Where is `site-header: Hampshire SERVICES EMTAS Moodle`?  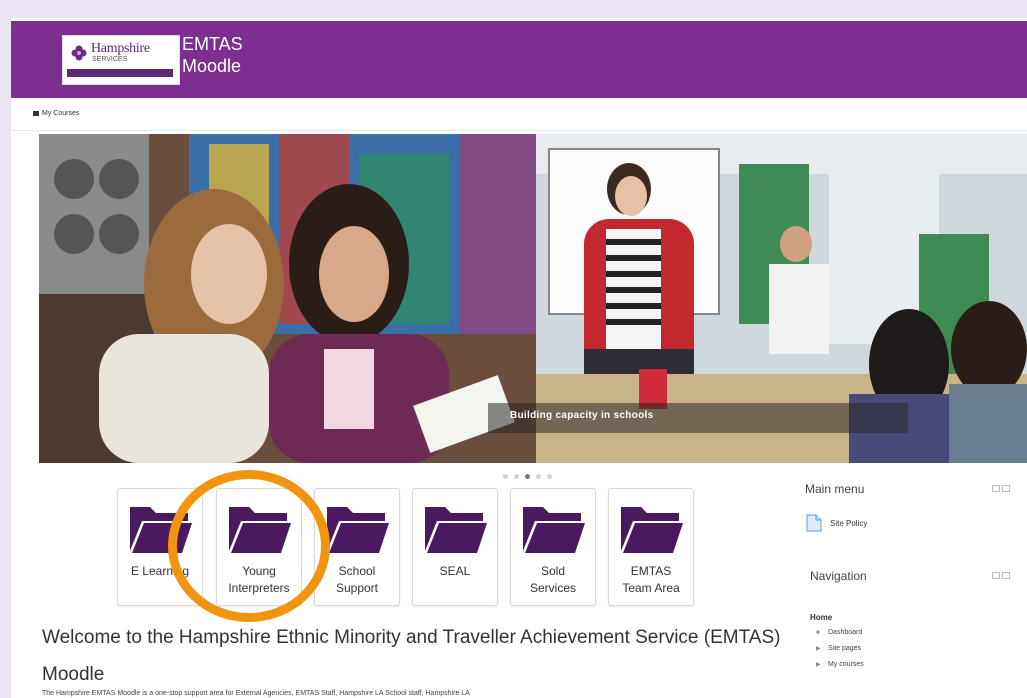 site-header: Hampshire SERVICES EMTAS Moodle is located at coordinates (519, 59).